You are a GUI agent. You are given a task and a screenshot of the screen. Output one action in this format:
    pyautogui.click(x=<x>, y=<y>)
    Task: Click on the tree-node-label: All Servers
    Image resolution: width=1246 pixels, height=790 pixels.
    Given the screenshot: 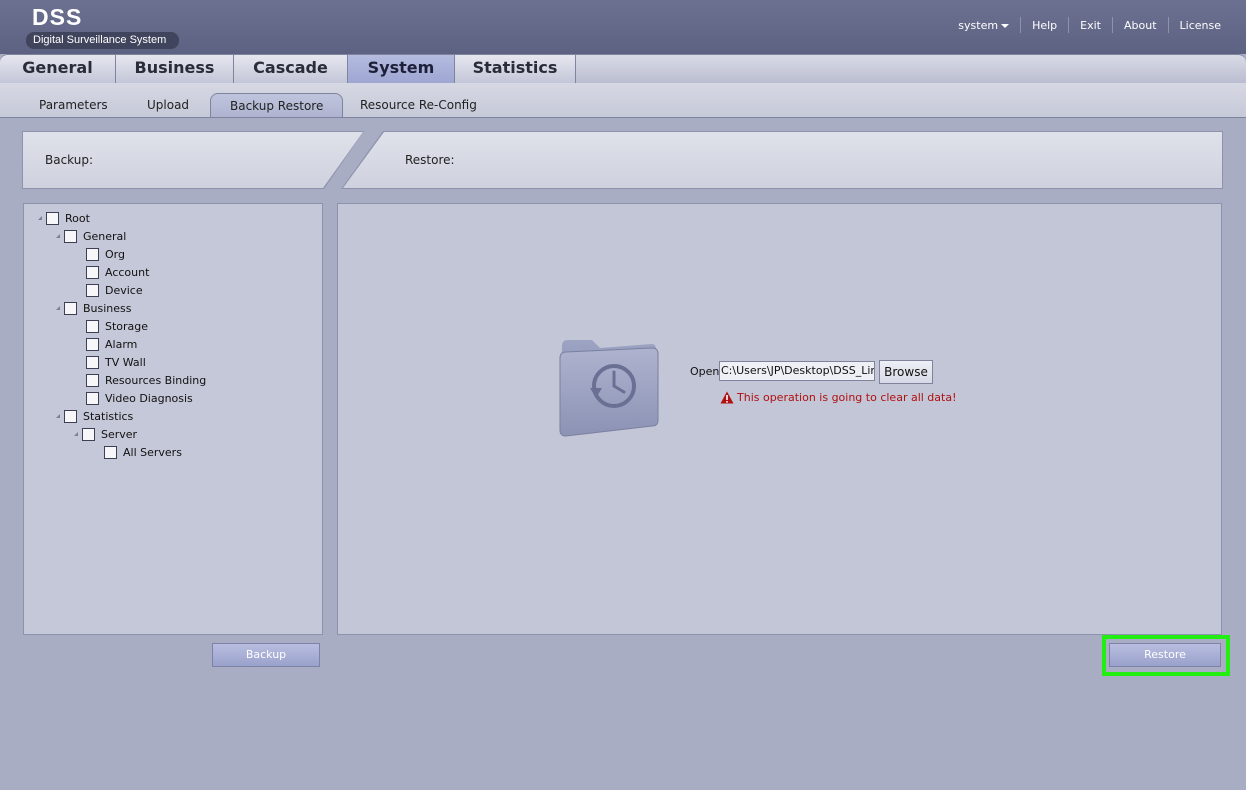 What is the action you would take?
    pyautogui.click(x=152, y=452)
    